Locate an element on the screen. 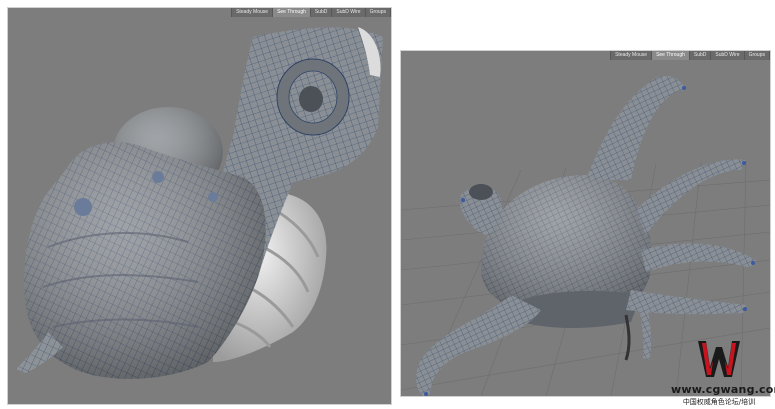 The height and width of the screenshot is (409, 775). right-spike-upper is located at coordinates (691, 197).